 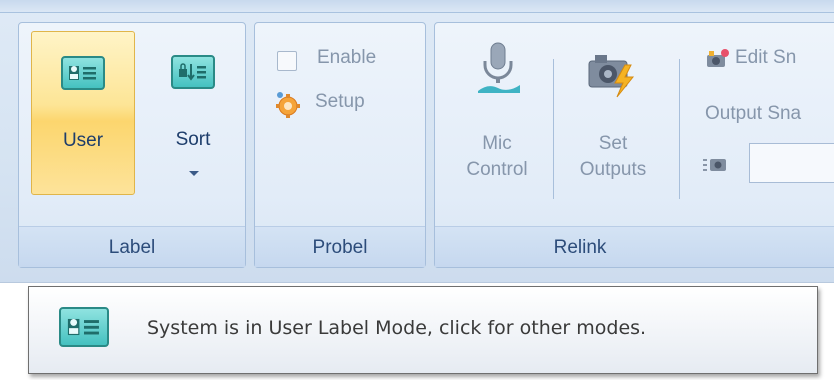 I want to click on snapshot-input, so click(x=791, y=163).